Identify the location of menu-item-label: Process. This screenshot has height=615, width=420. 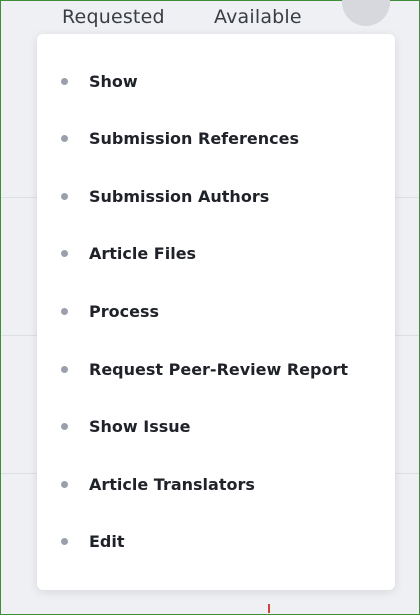
(124, 311).